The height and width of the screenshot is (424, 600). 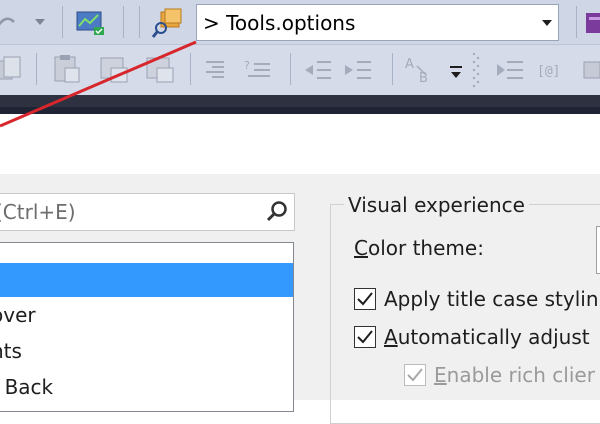 What do you see at coordinates (300, 104) in the screenshot?
I see `document-tab-strip` at bounding box center [300, 104].